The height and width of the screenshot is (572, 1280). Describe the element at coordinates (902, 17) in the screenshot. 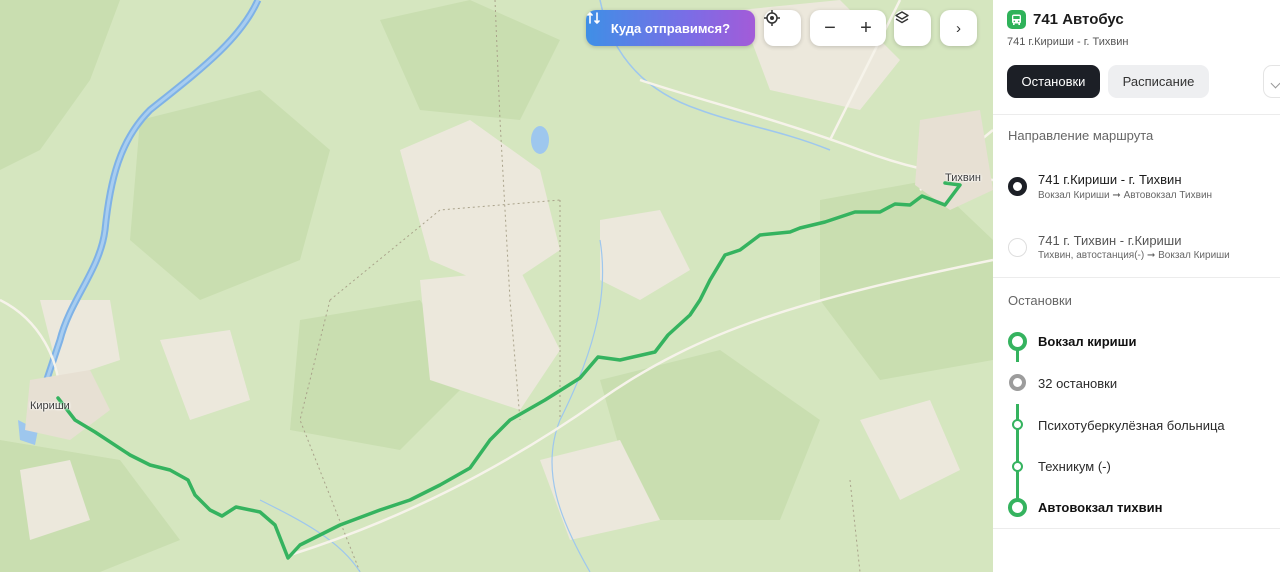

I see `layers-icon` at that location.